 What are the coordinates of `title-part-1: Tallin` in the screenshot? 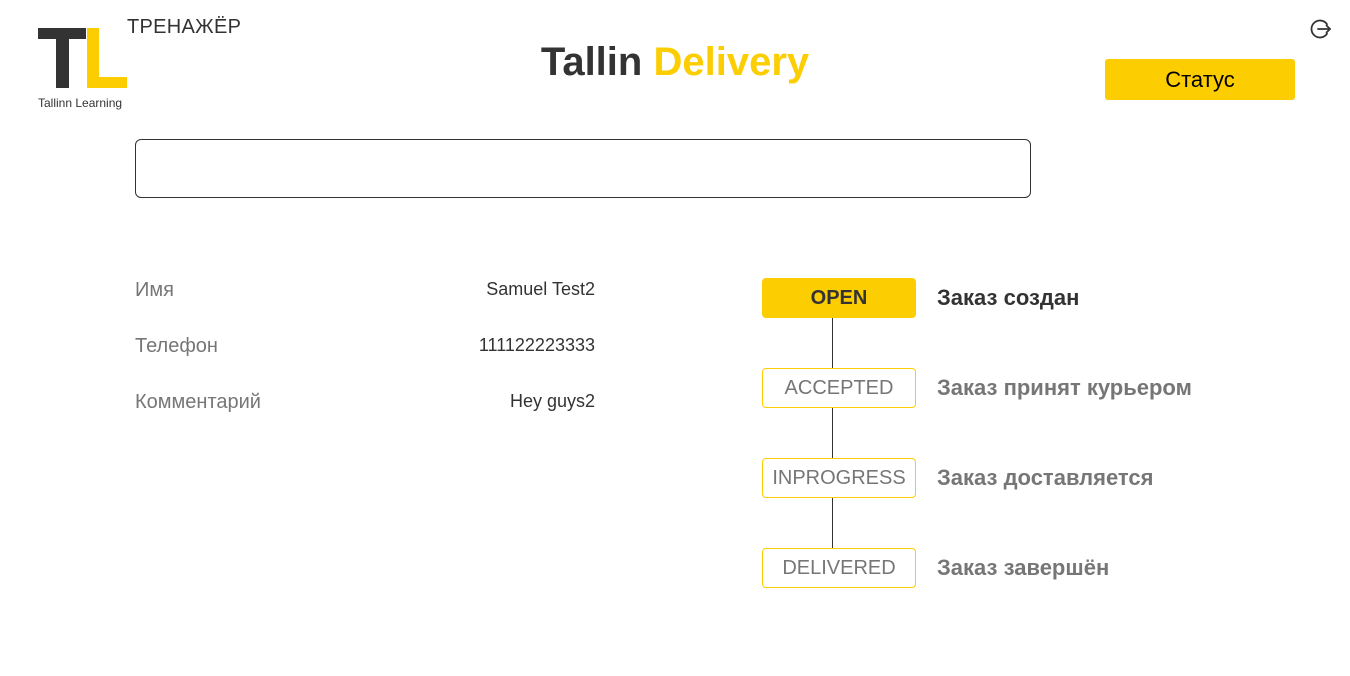 It's located at (591, 62).